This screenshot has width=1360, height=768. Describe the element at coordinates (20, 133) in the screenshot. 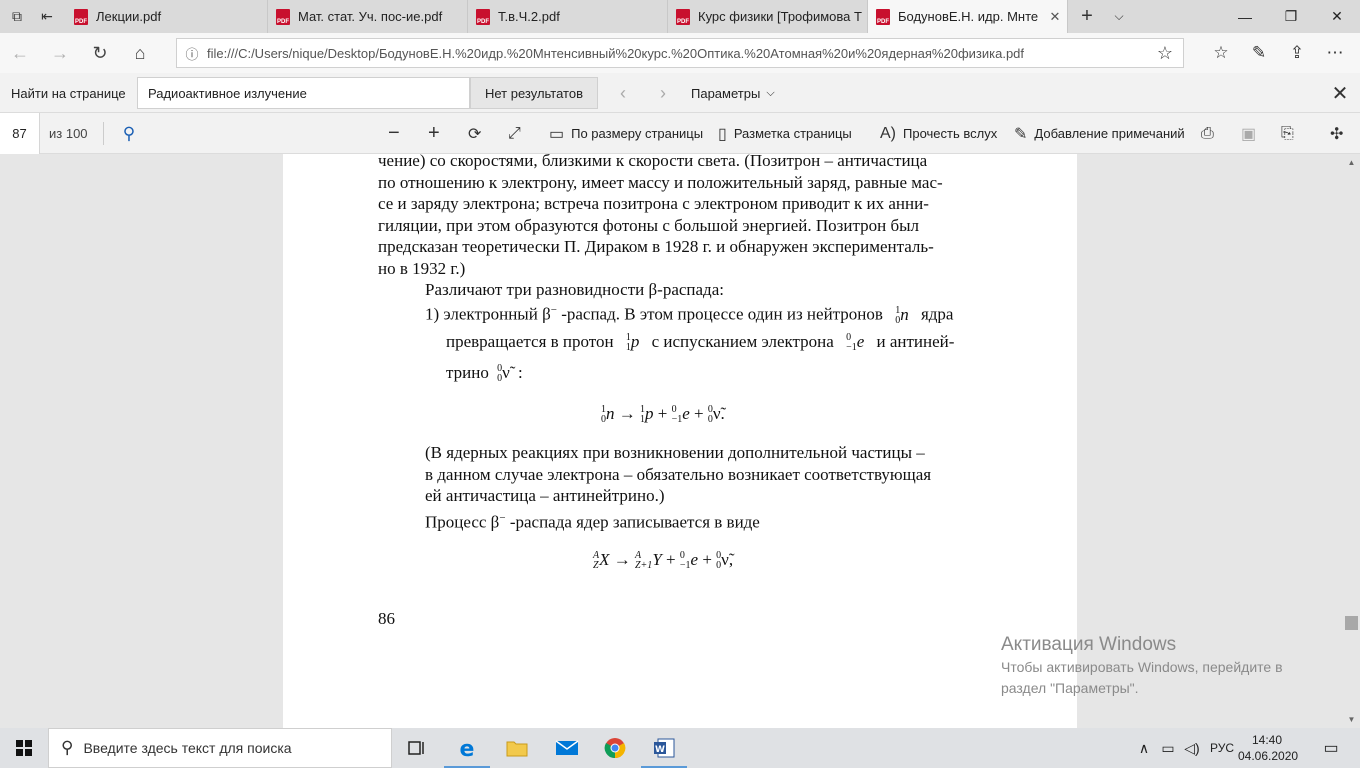

I see `page-number-input: 87` at that location.